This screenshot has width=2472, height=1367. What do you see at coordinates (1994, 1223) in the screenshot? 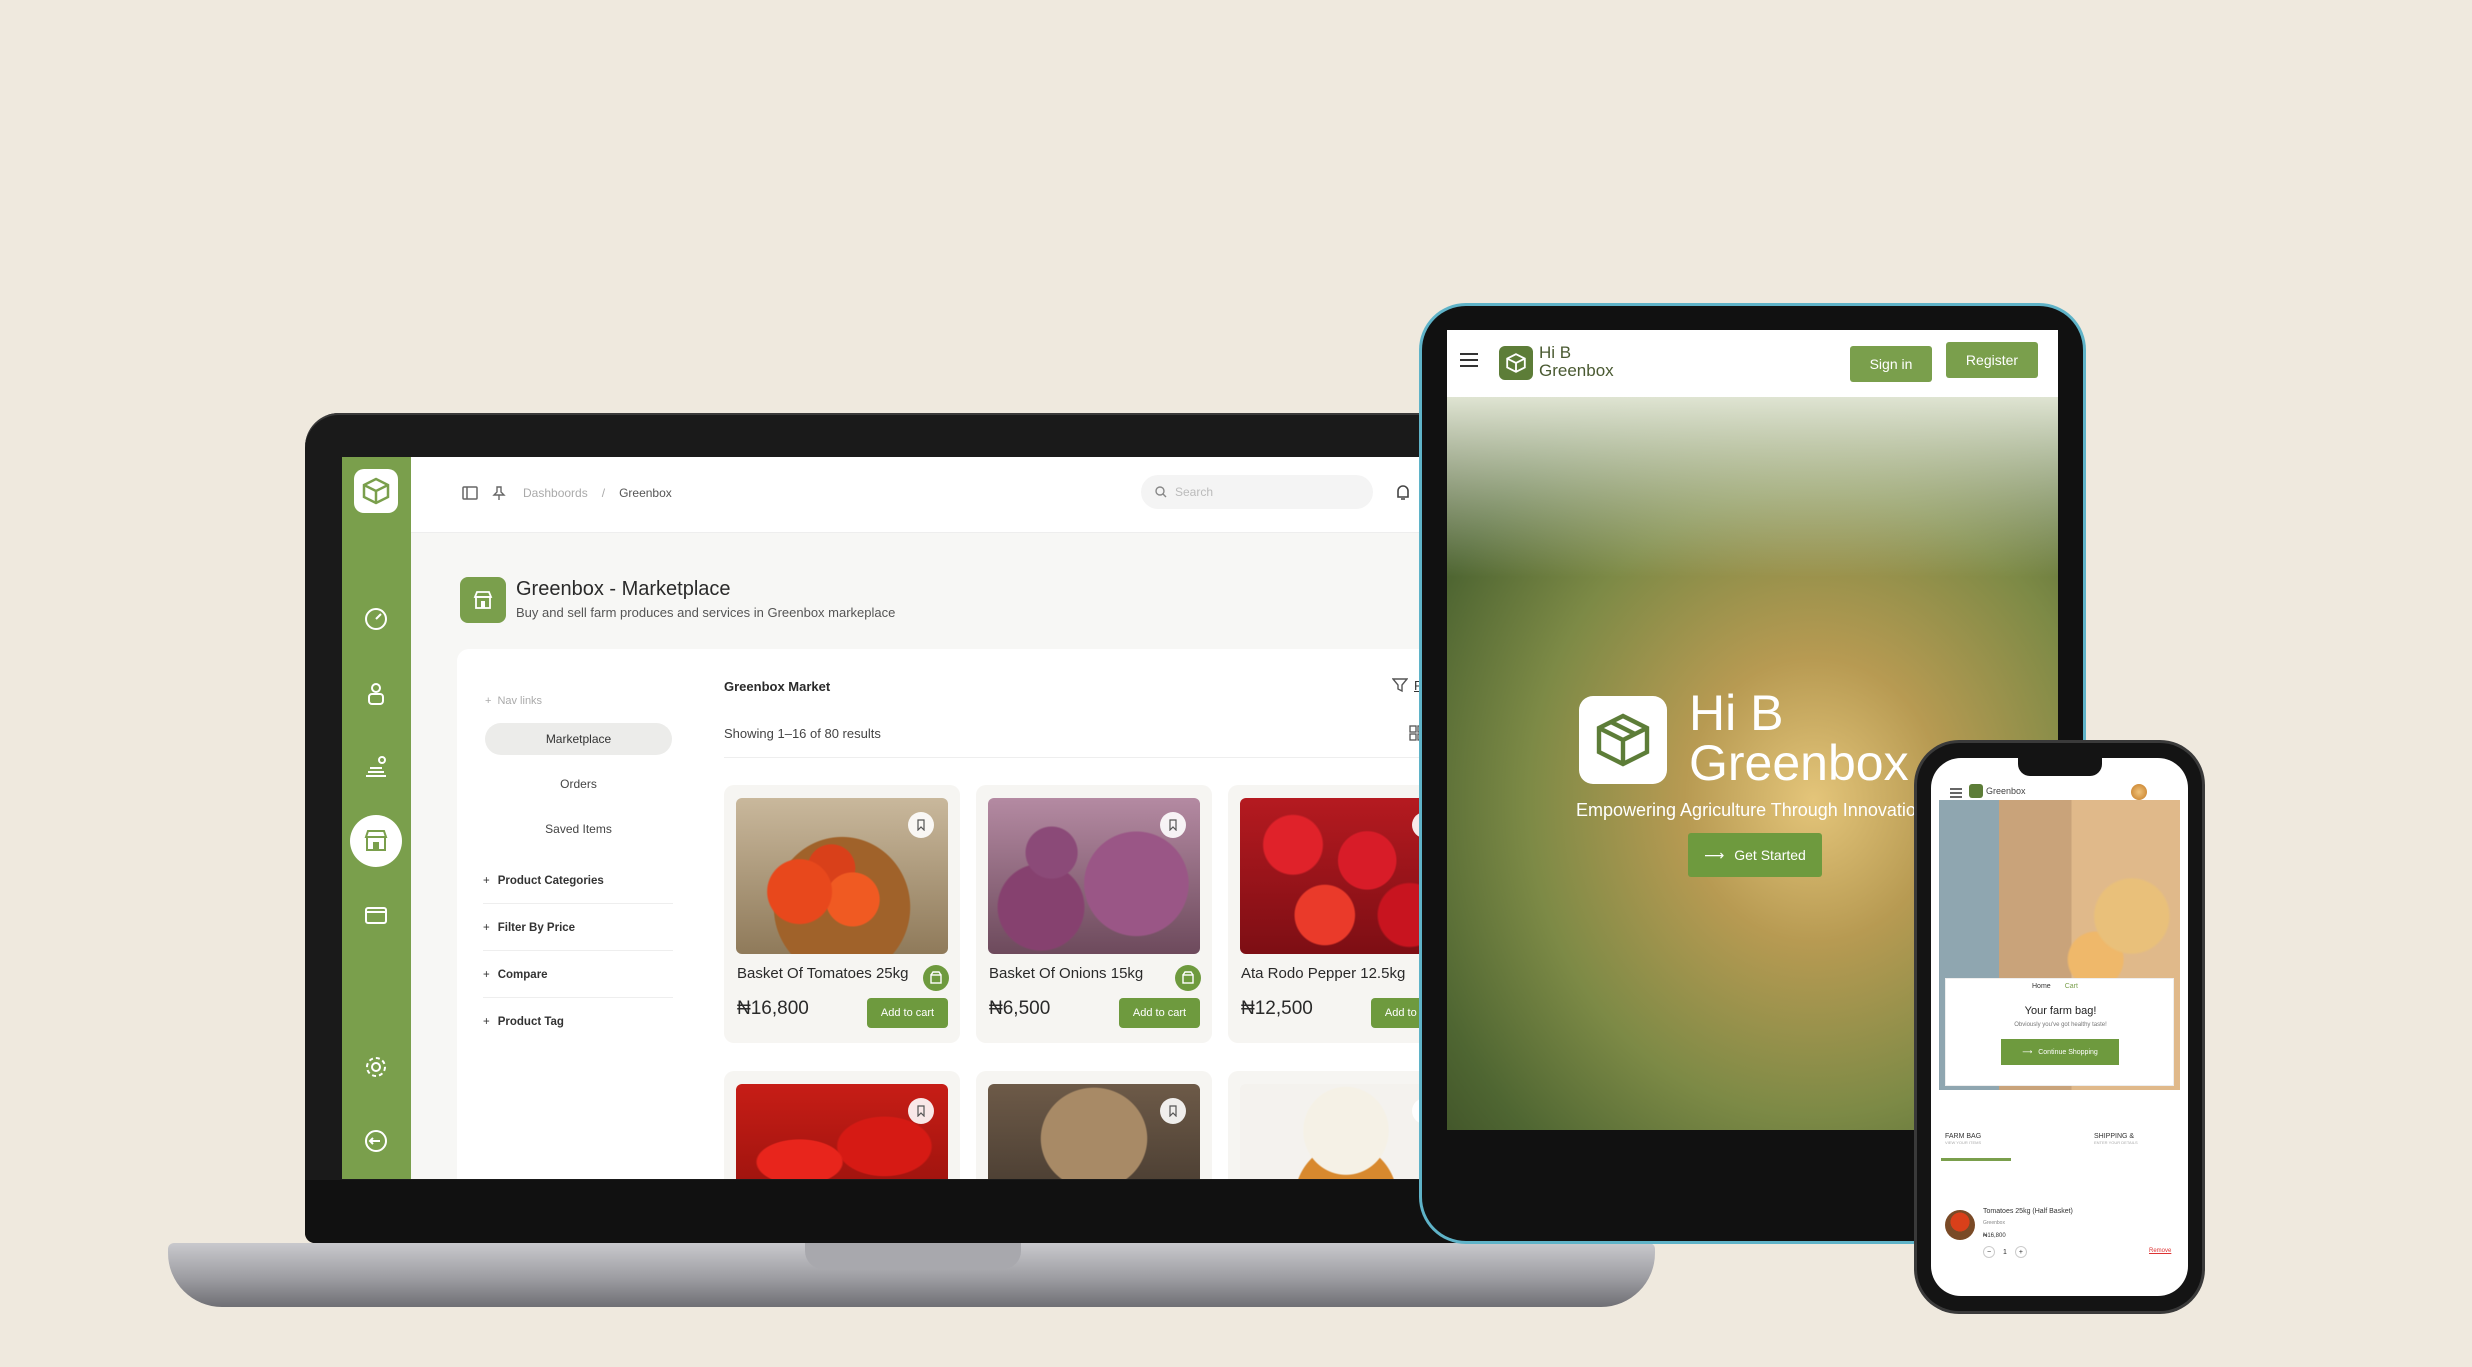
I see `cart-item-seller: Greenbox` at bounding box center [1994, 1223].